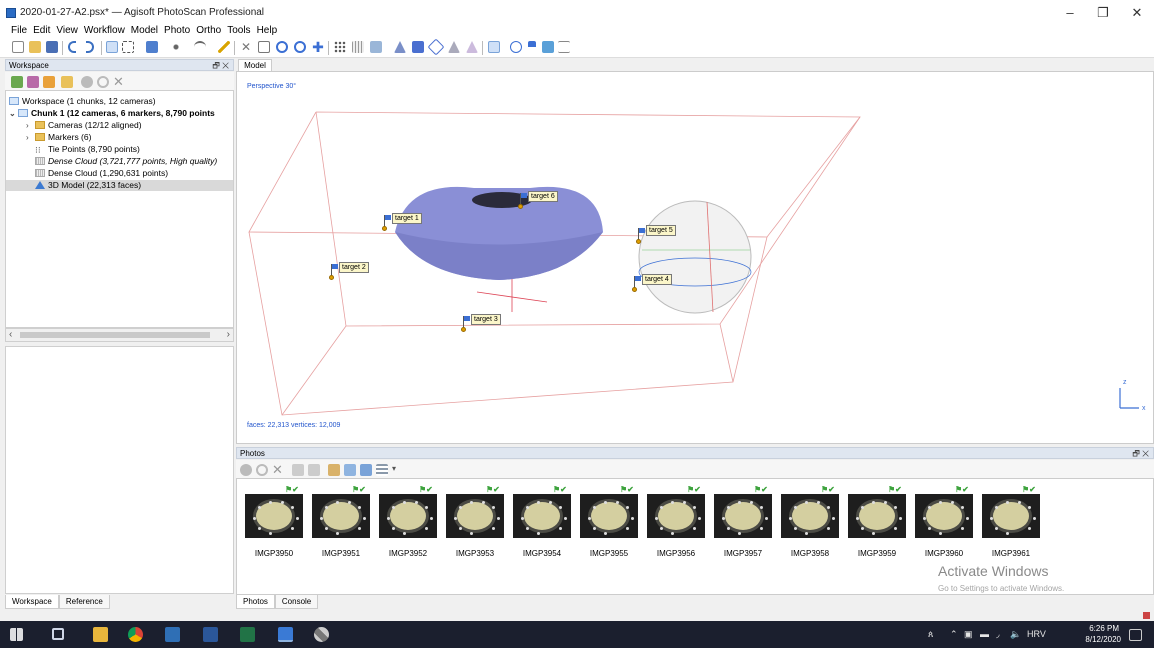  What do you see at coordinates (84, 602) in the screenshot?
I see `tab-reference: Reference` at bounding box center [84, 602].